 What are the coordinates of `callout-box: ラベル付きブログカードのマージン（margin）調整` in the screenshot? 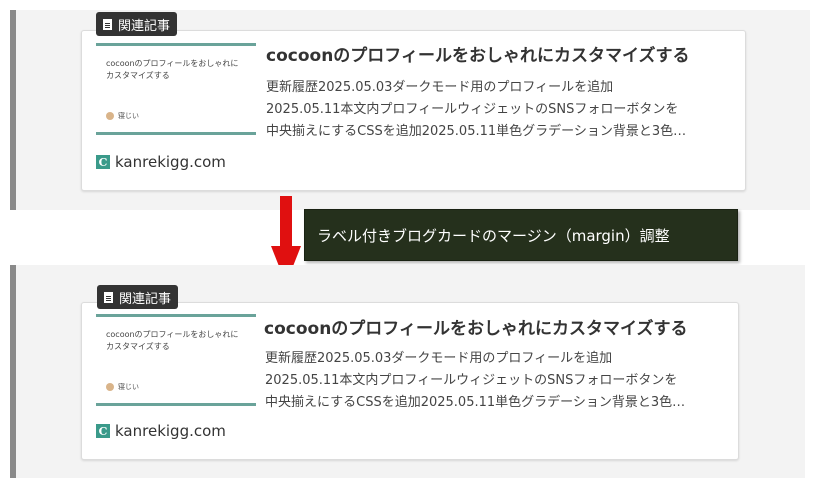 It's located at (521, 235).